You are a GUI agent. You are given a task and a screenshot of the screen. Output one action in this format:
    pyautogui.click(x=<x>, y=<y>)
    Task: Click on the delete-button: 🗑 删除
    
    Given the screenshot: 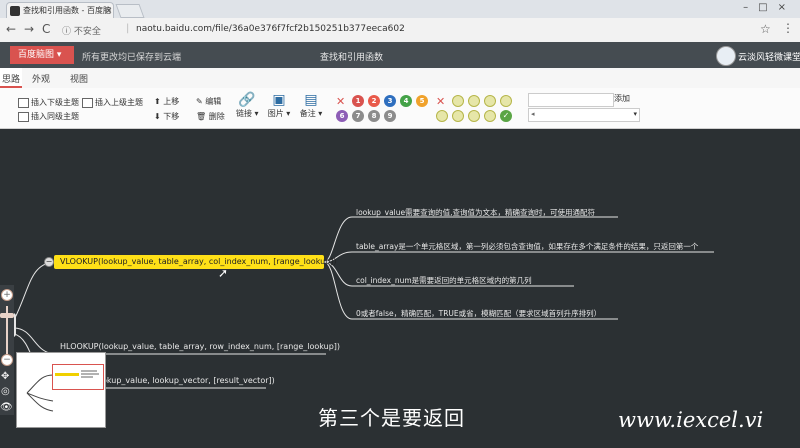 What is the action you would take?
    pyautogui.click(x=210, y=116)
    